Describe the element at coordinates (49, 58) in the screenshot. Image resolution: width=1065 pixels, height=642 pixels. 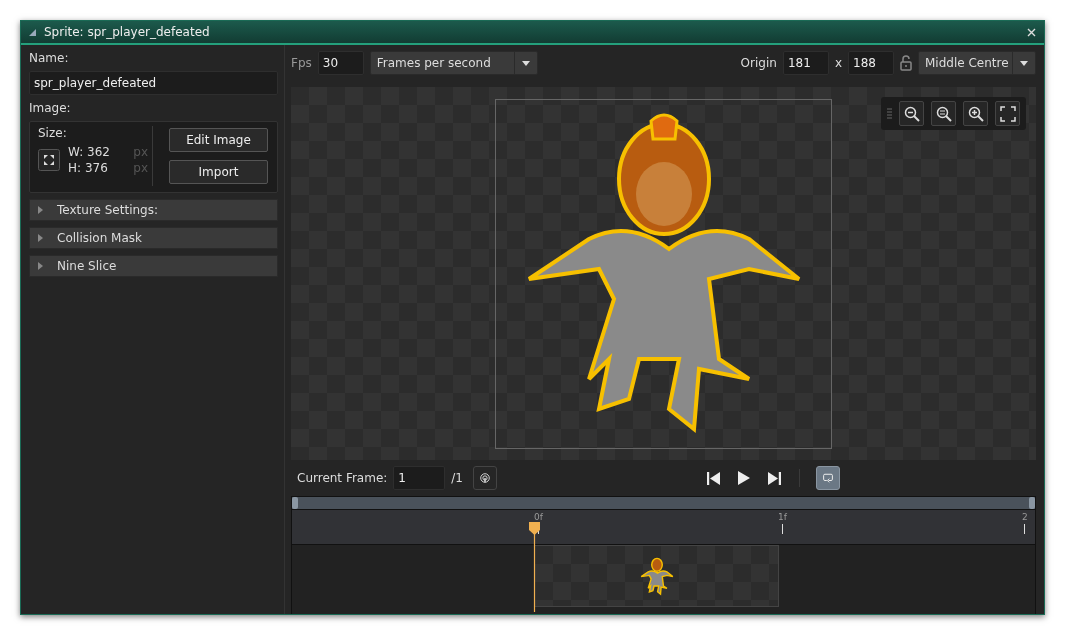
I see `name-label: Name:` at that location.